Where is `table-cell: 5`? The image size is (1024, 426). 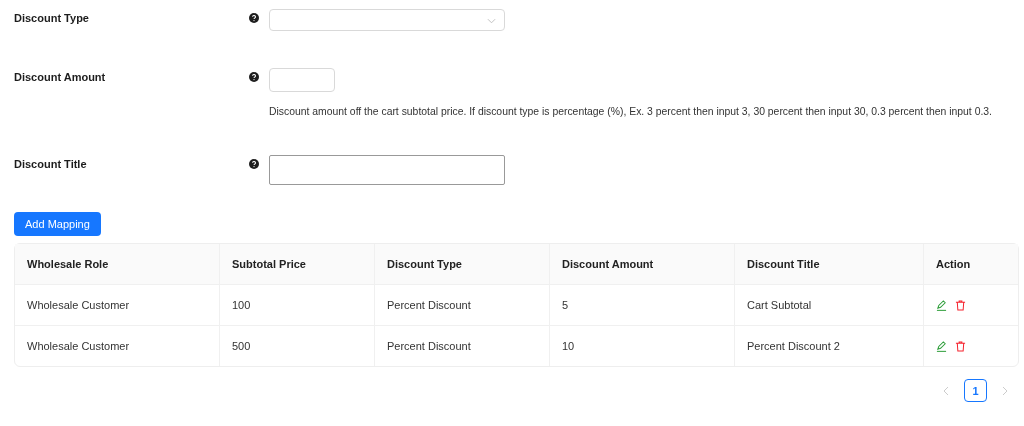 table-cell: 5 is located at coordinates (642, 305).